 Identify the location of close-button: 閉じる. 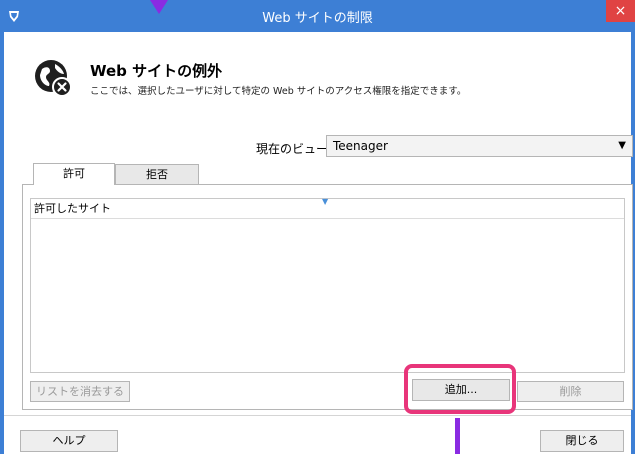
(582, 441).